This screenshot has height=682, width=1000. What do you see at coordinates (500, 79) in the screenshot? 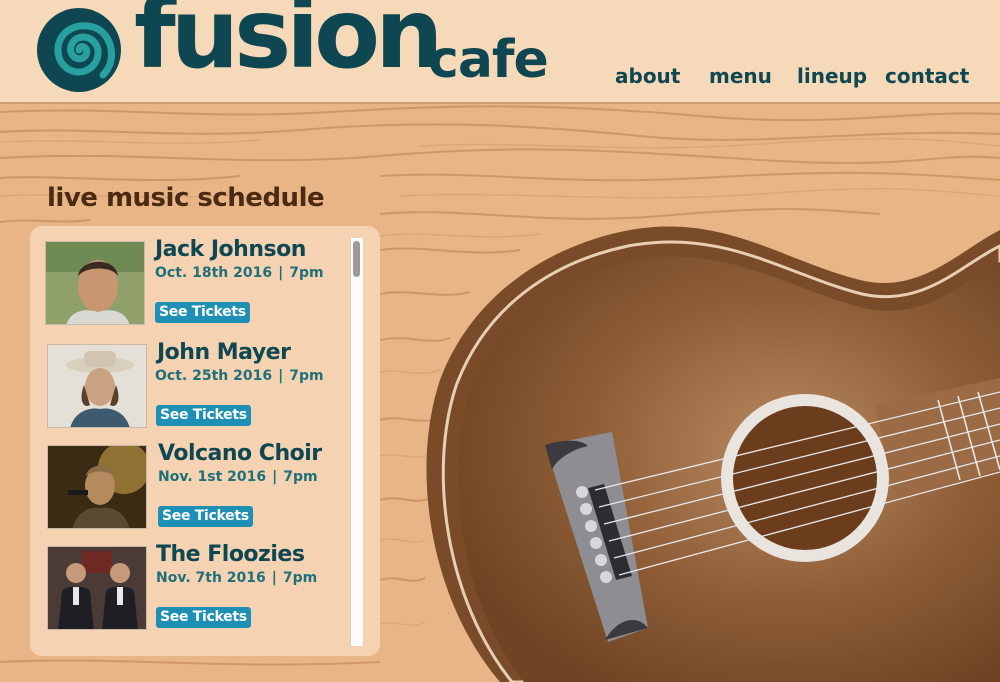
I see `main-nav: about menu lineup contact` at bounding box center [500, 79].